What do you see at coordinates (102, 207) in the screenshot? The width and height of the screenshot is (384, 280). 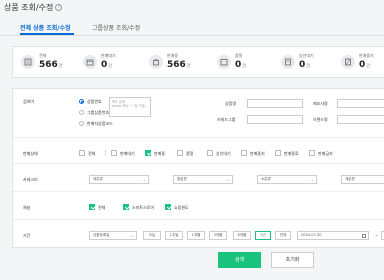 I see `checkbox-label: 전체` at bounding box center [102, 207].